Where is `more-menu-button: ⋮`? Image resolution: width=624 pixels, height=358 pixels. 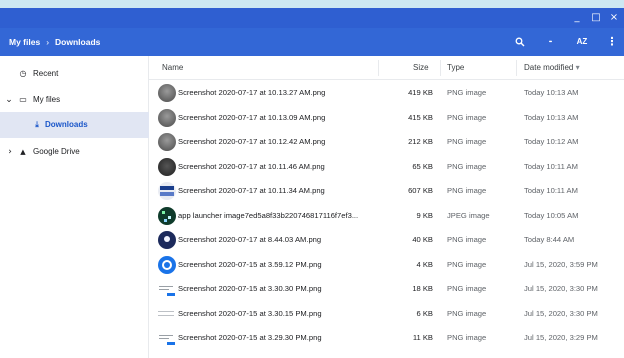
more-menu-button: ⋮ is located at coordinates (612, 42).